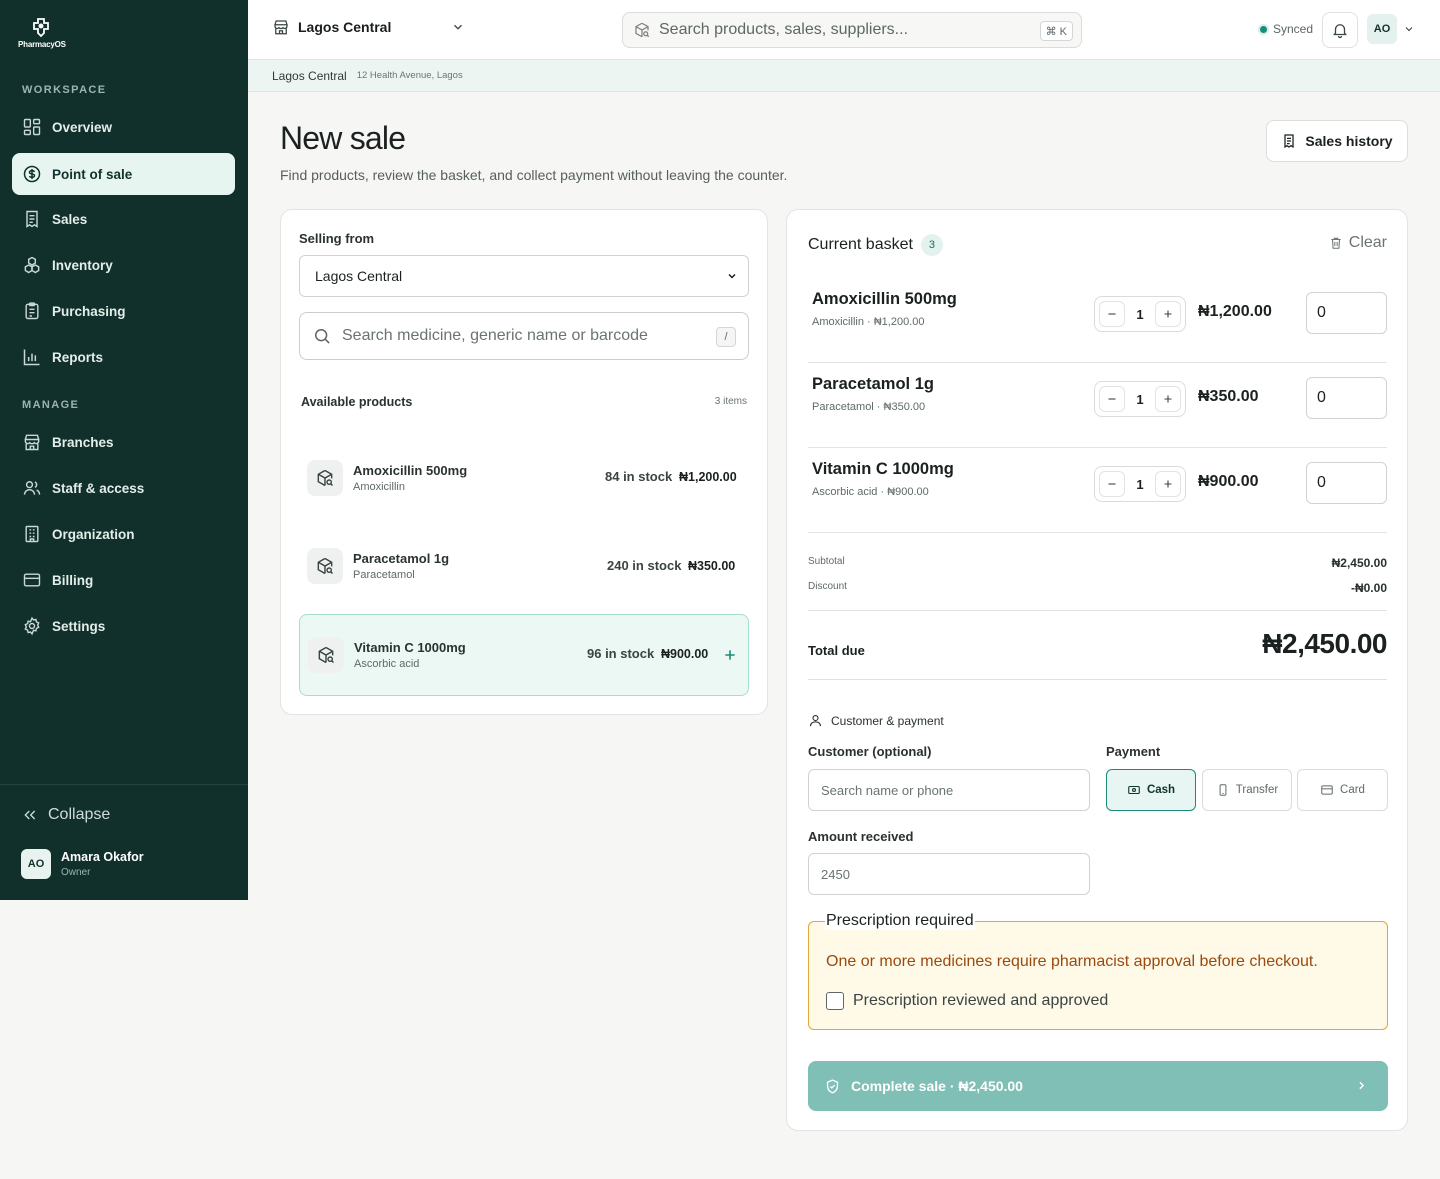 This screenshot has width=1440, height=1179. I want to click on sidebar-item-purchasing: Purchasing, so click(123, 311).